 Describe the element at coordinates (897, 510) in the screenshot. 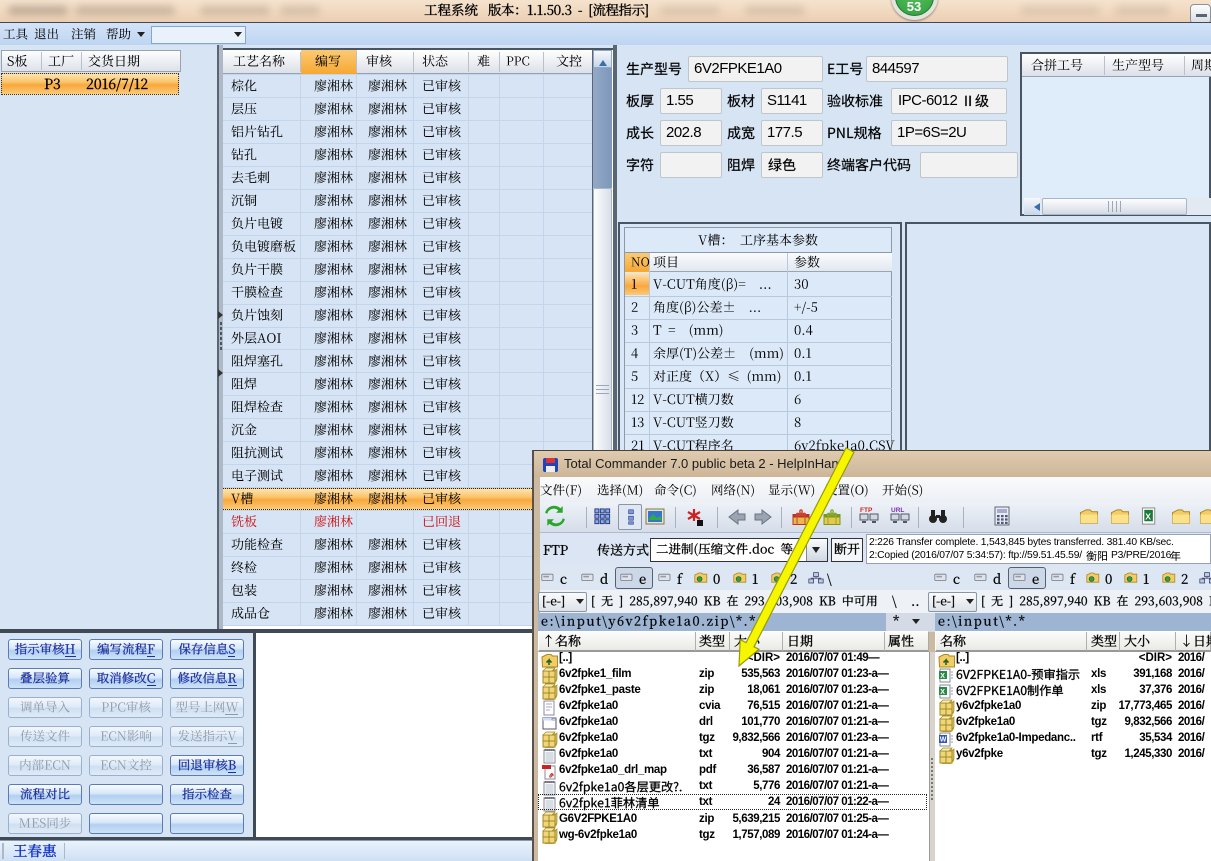

I see `svg-text: URL` at that location.